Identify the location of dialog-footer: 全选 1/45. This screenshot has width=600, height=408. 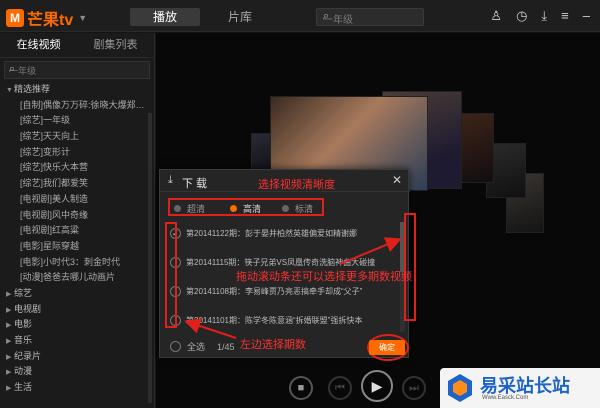
(202, 346).